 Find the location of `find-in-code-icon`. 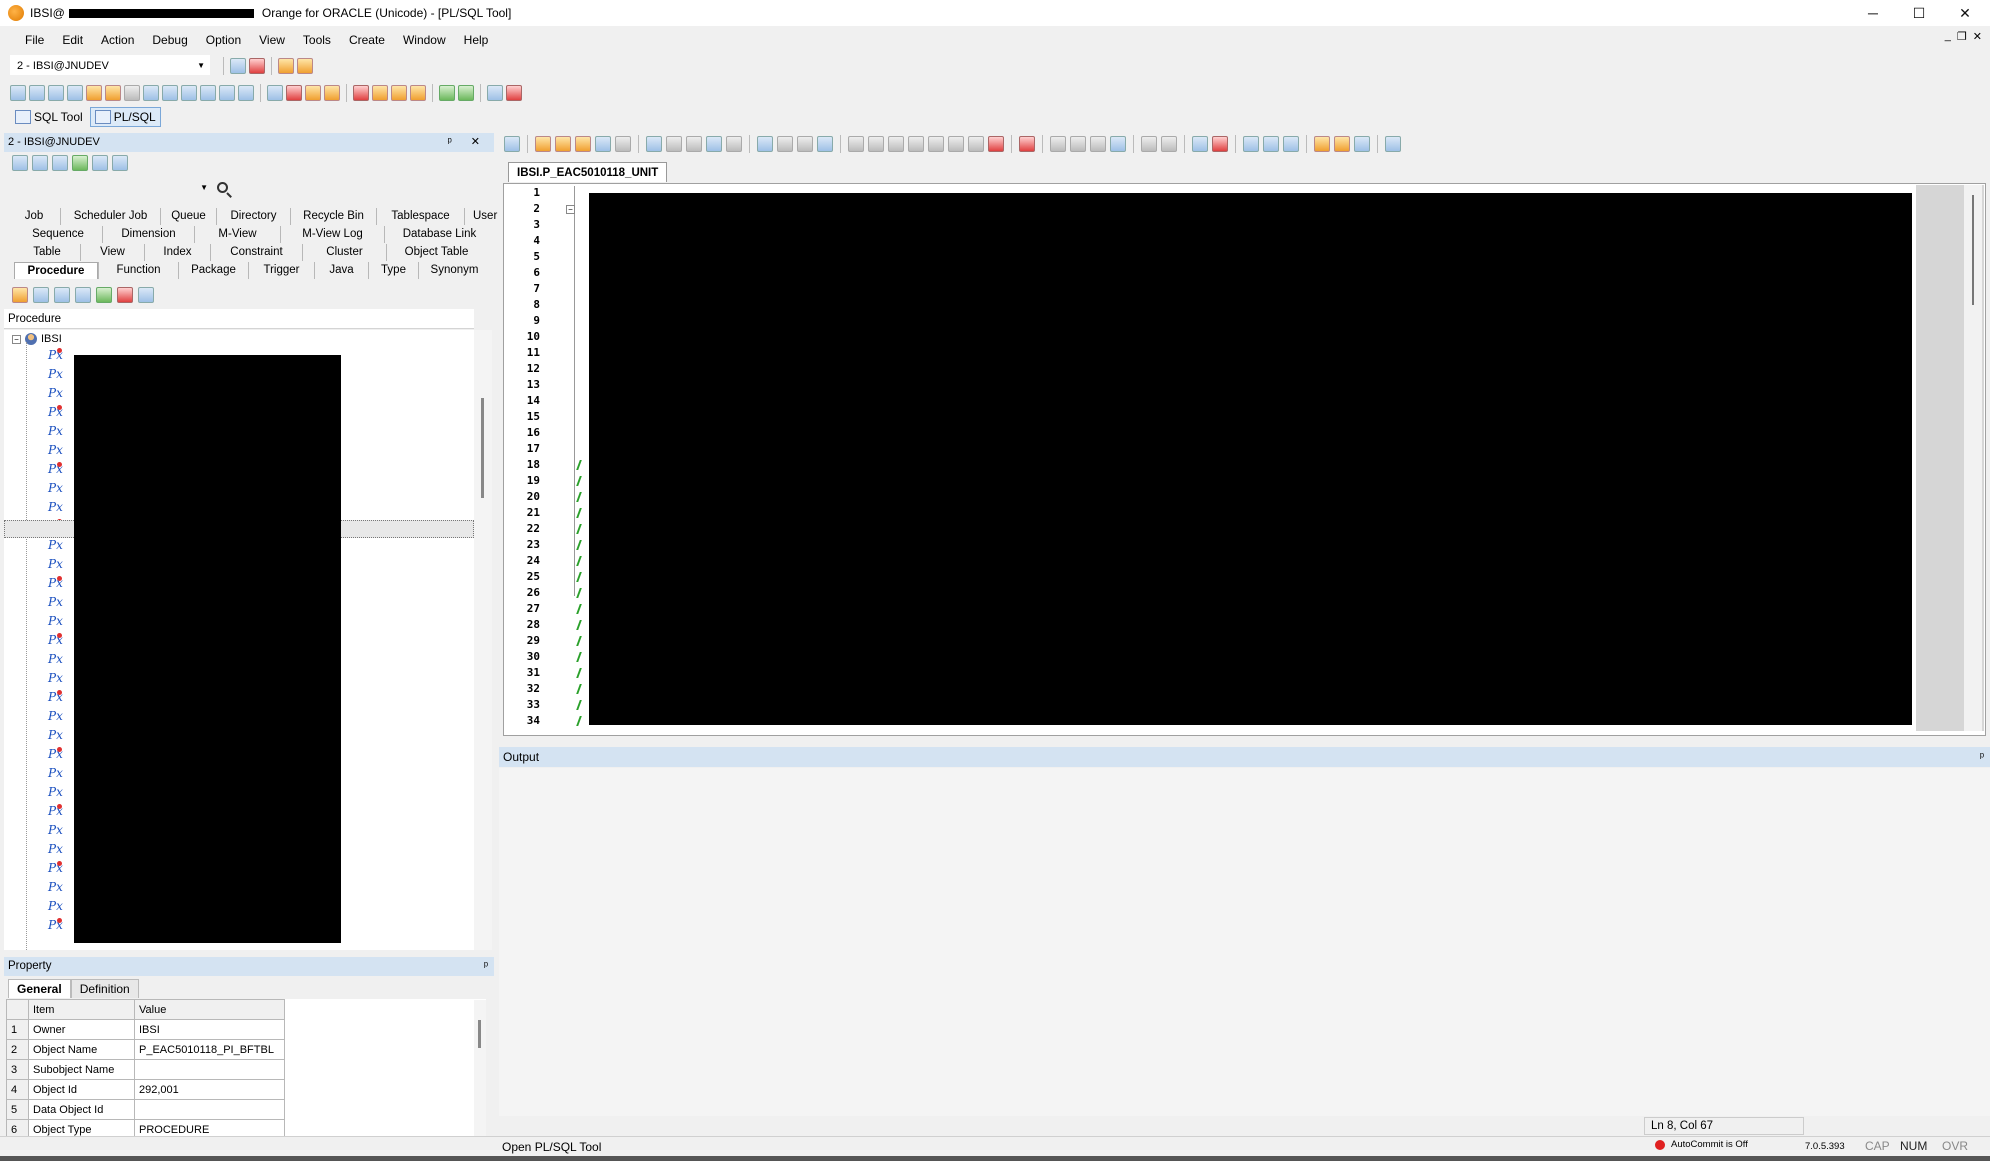

find-in-code-icon is located at coordinates (825, 144).